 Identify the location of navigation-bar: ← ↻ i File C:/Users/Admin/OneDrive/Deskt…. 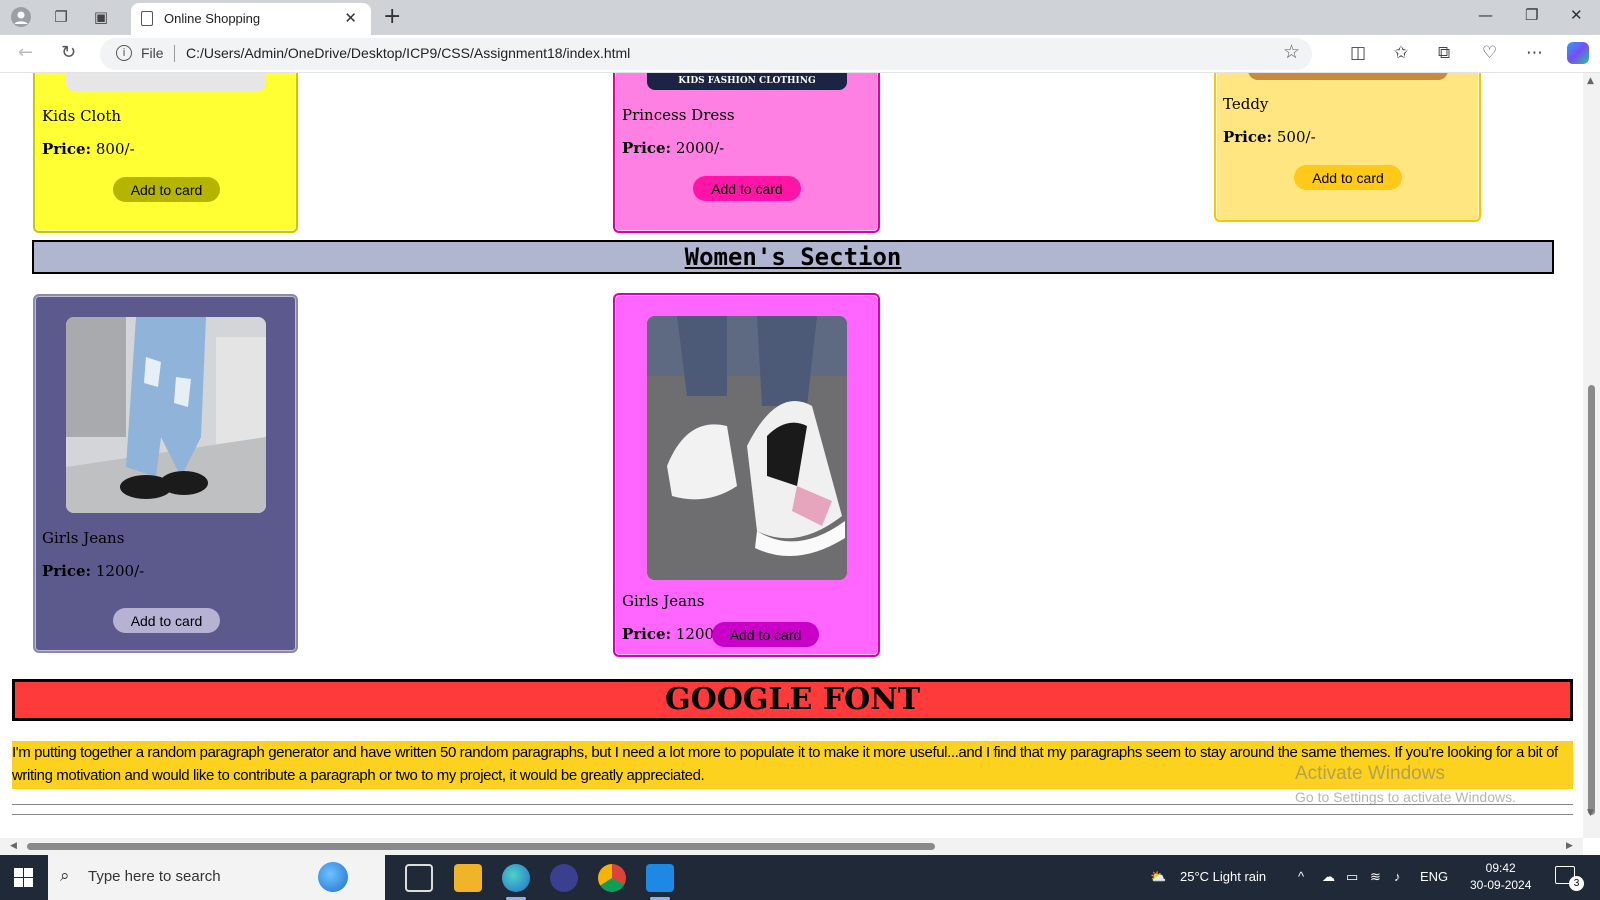
(800, 54).